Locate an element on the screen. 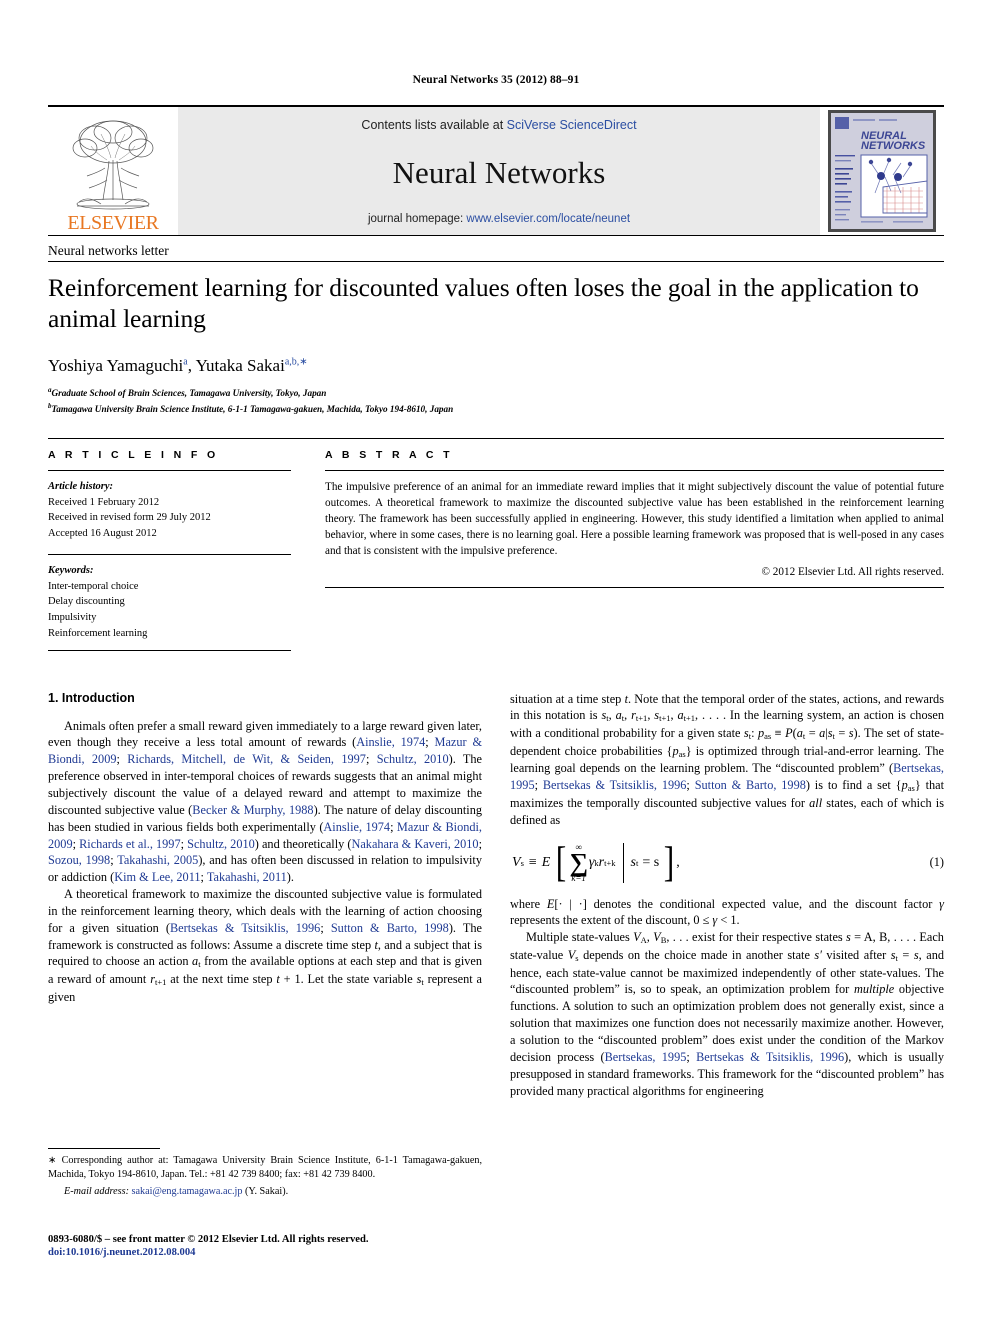 The height and width of the screenshot is (1323, 992). keyword-item: Delay discounting is located at coordinates (86, 602).